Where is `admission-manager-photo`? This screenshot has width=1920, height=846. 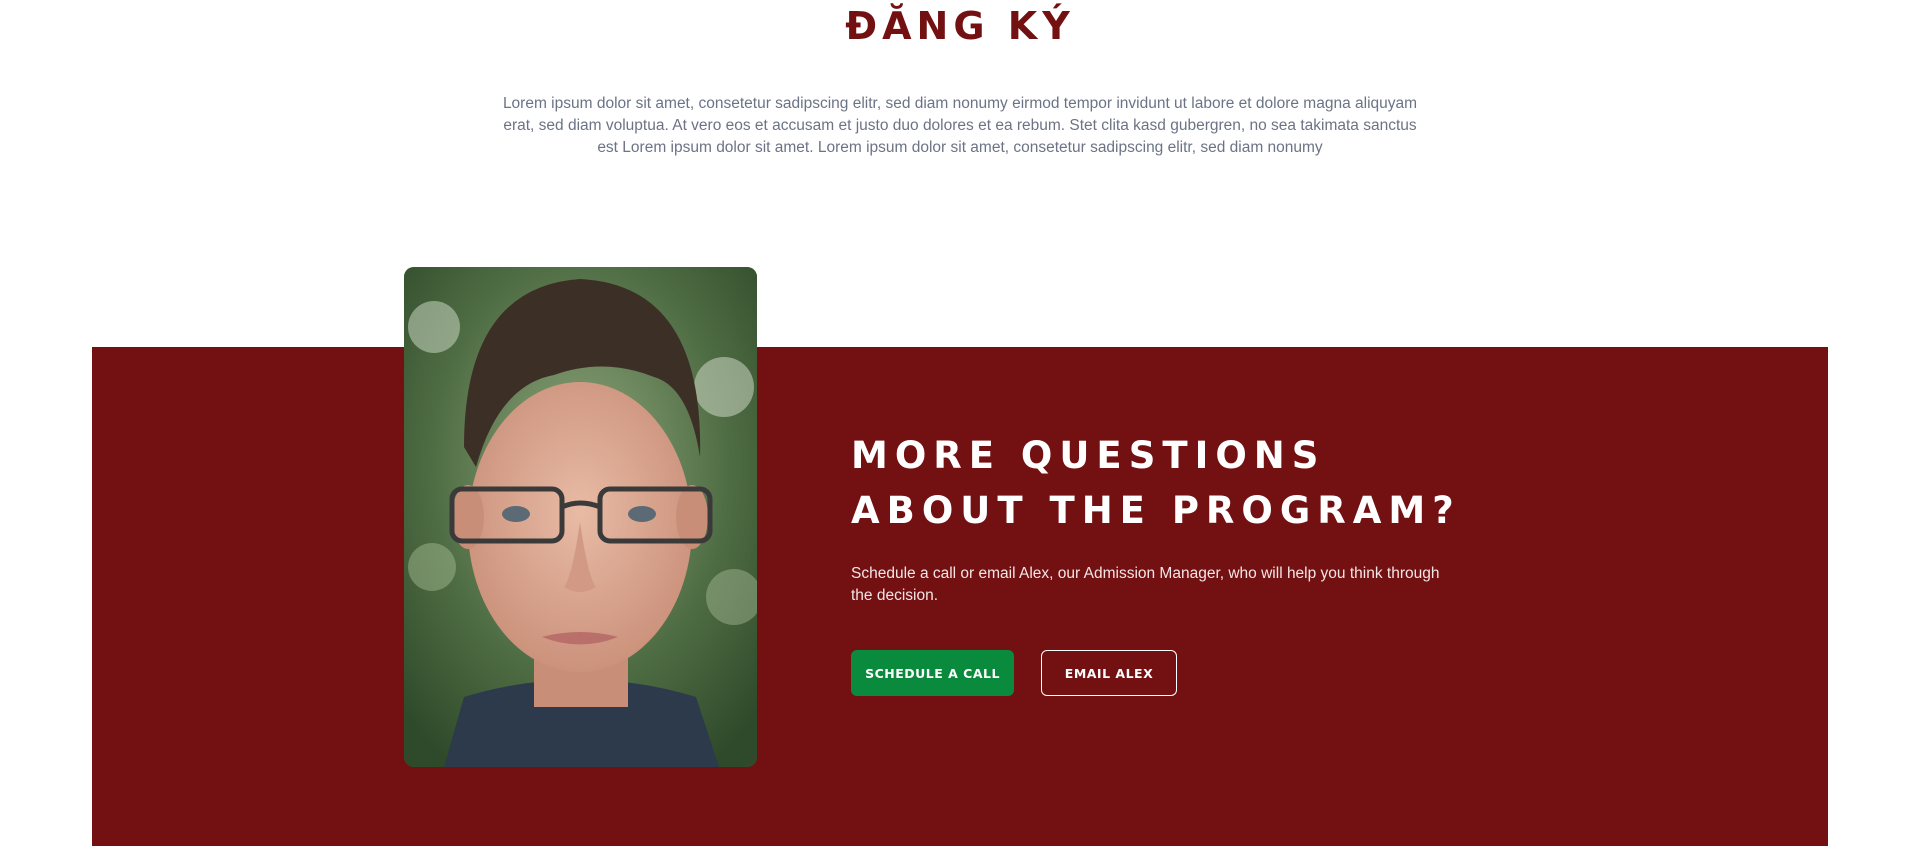 admission-manager-photo is located at coordinates (580, 517).